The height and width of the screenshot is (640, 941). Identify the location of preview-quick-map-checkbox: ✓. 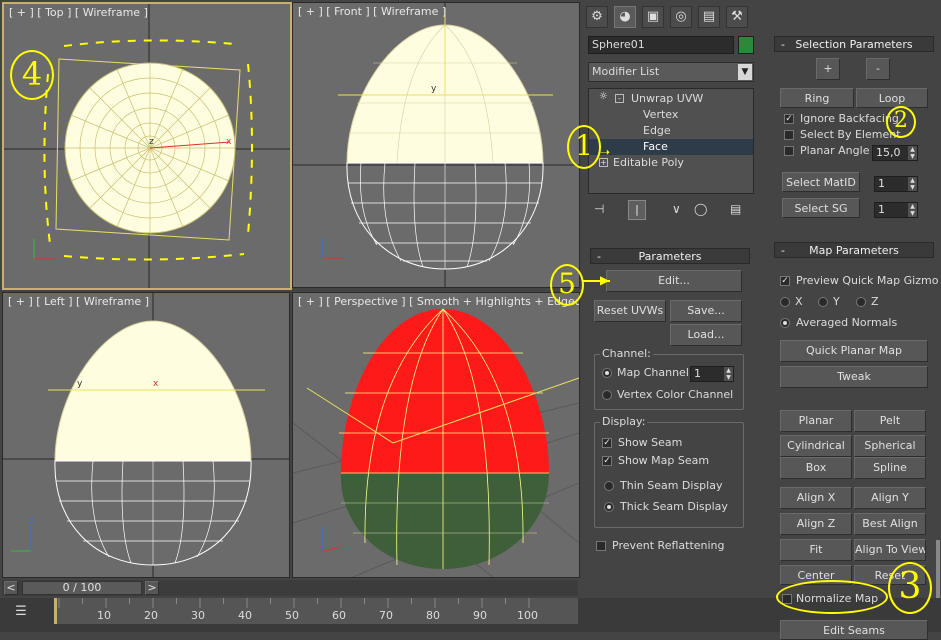
(785, 281).